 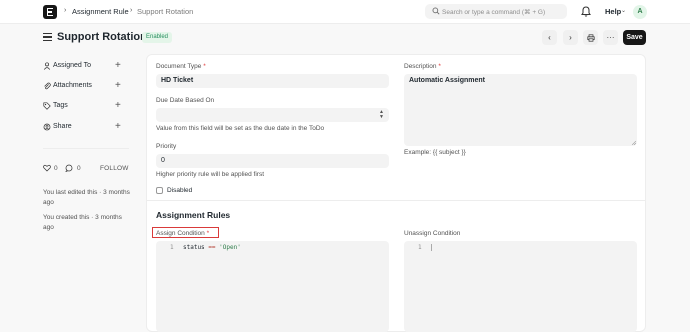 I want to click on unassign-condition-editor: 1, so click(x=520, y=286).